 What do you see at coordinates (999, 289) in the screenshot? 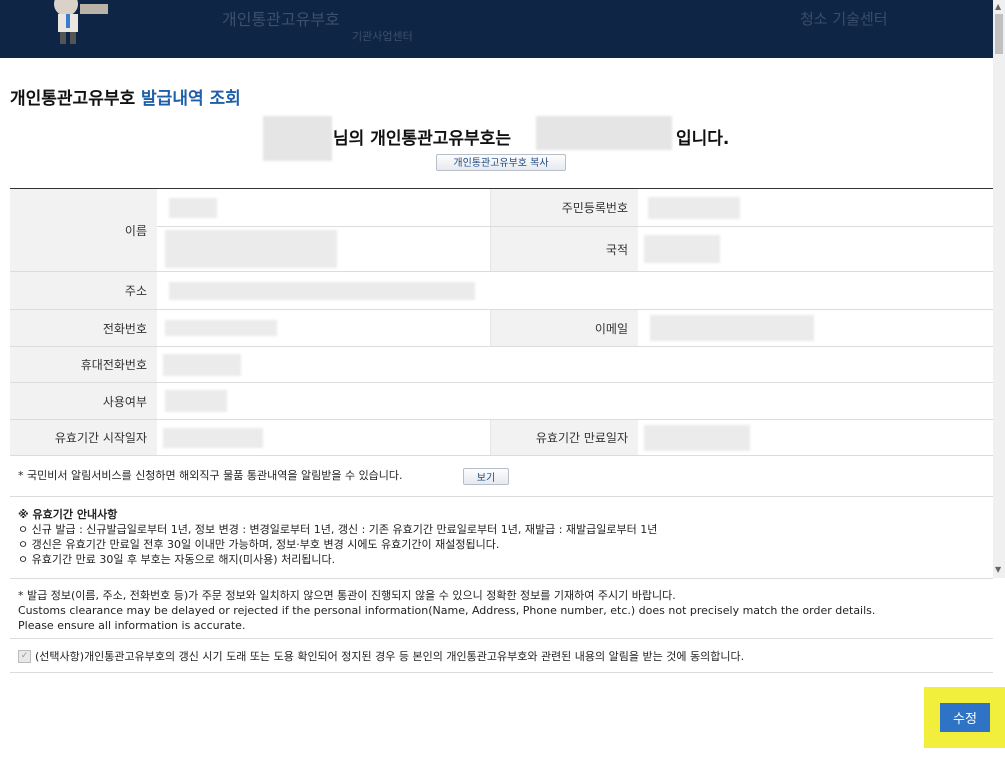
I see `vertical-scrollbar: ▲ ▼` at bounding box center [999, 289].